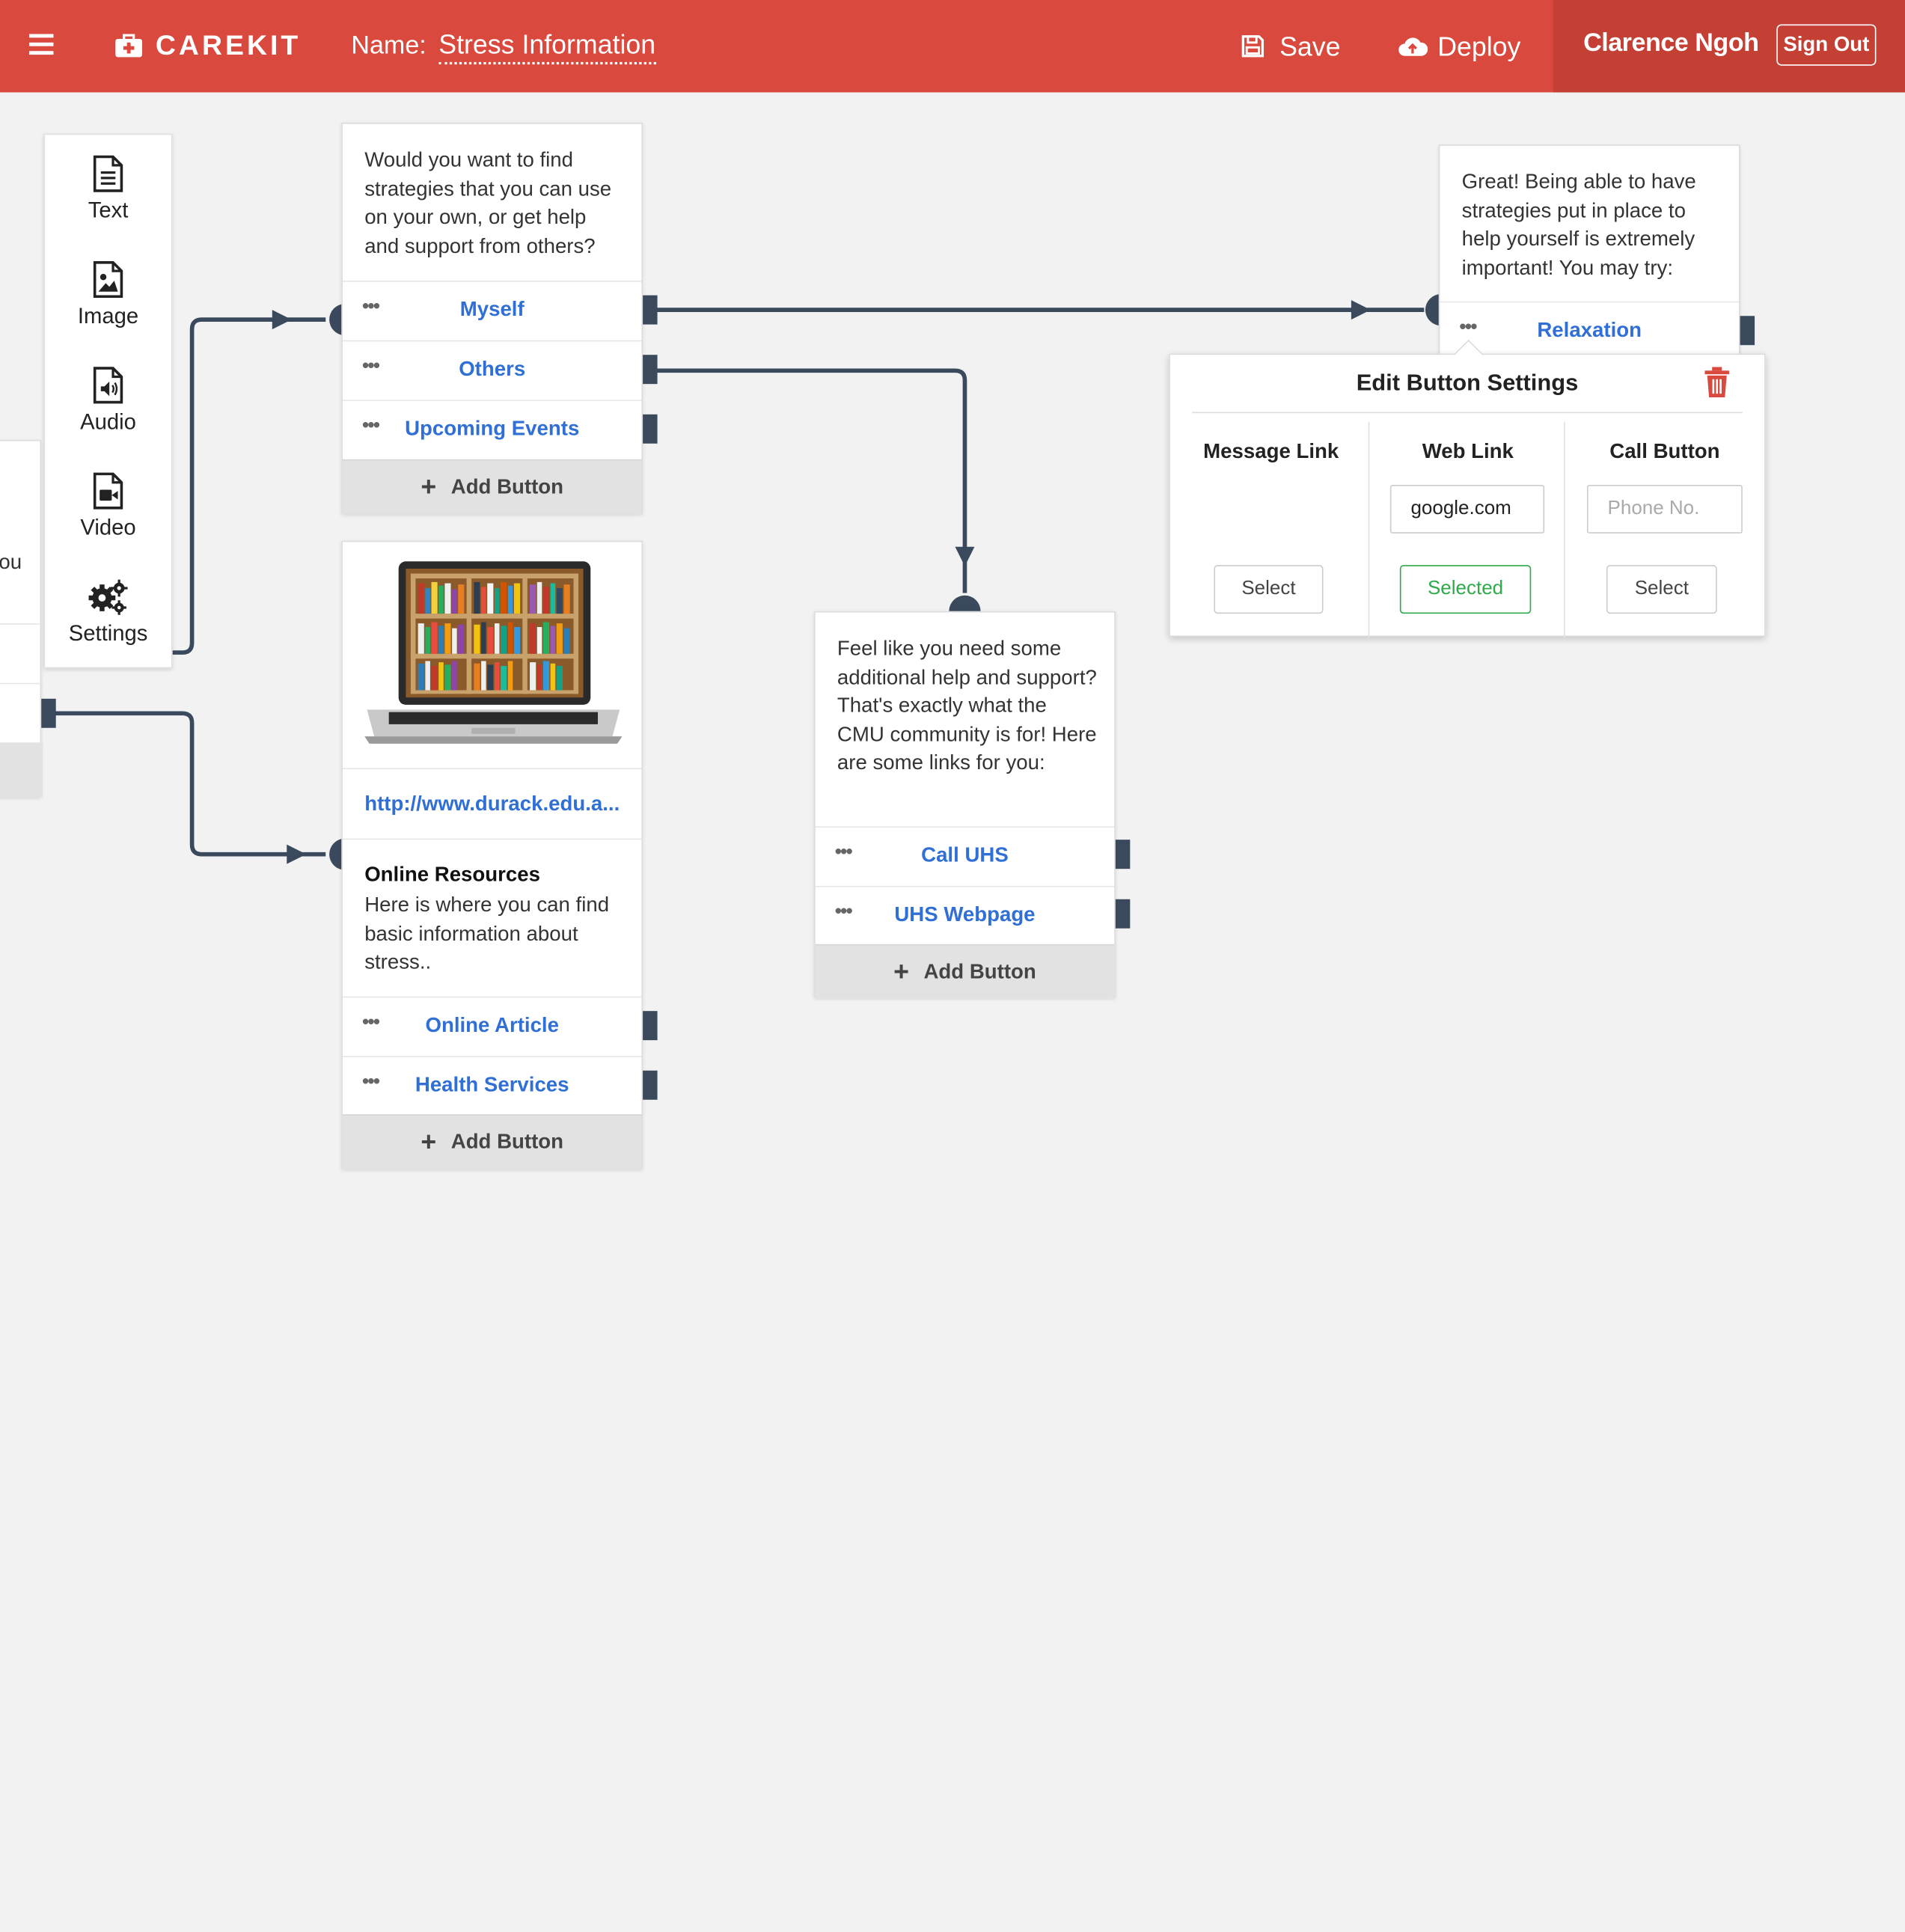 The height and width of the screenshot is (1932, 1905). I want to click on offscreen-card-port, so click(48, 713).